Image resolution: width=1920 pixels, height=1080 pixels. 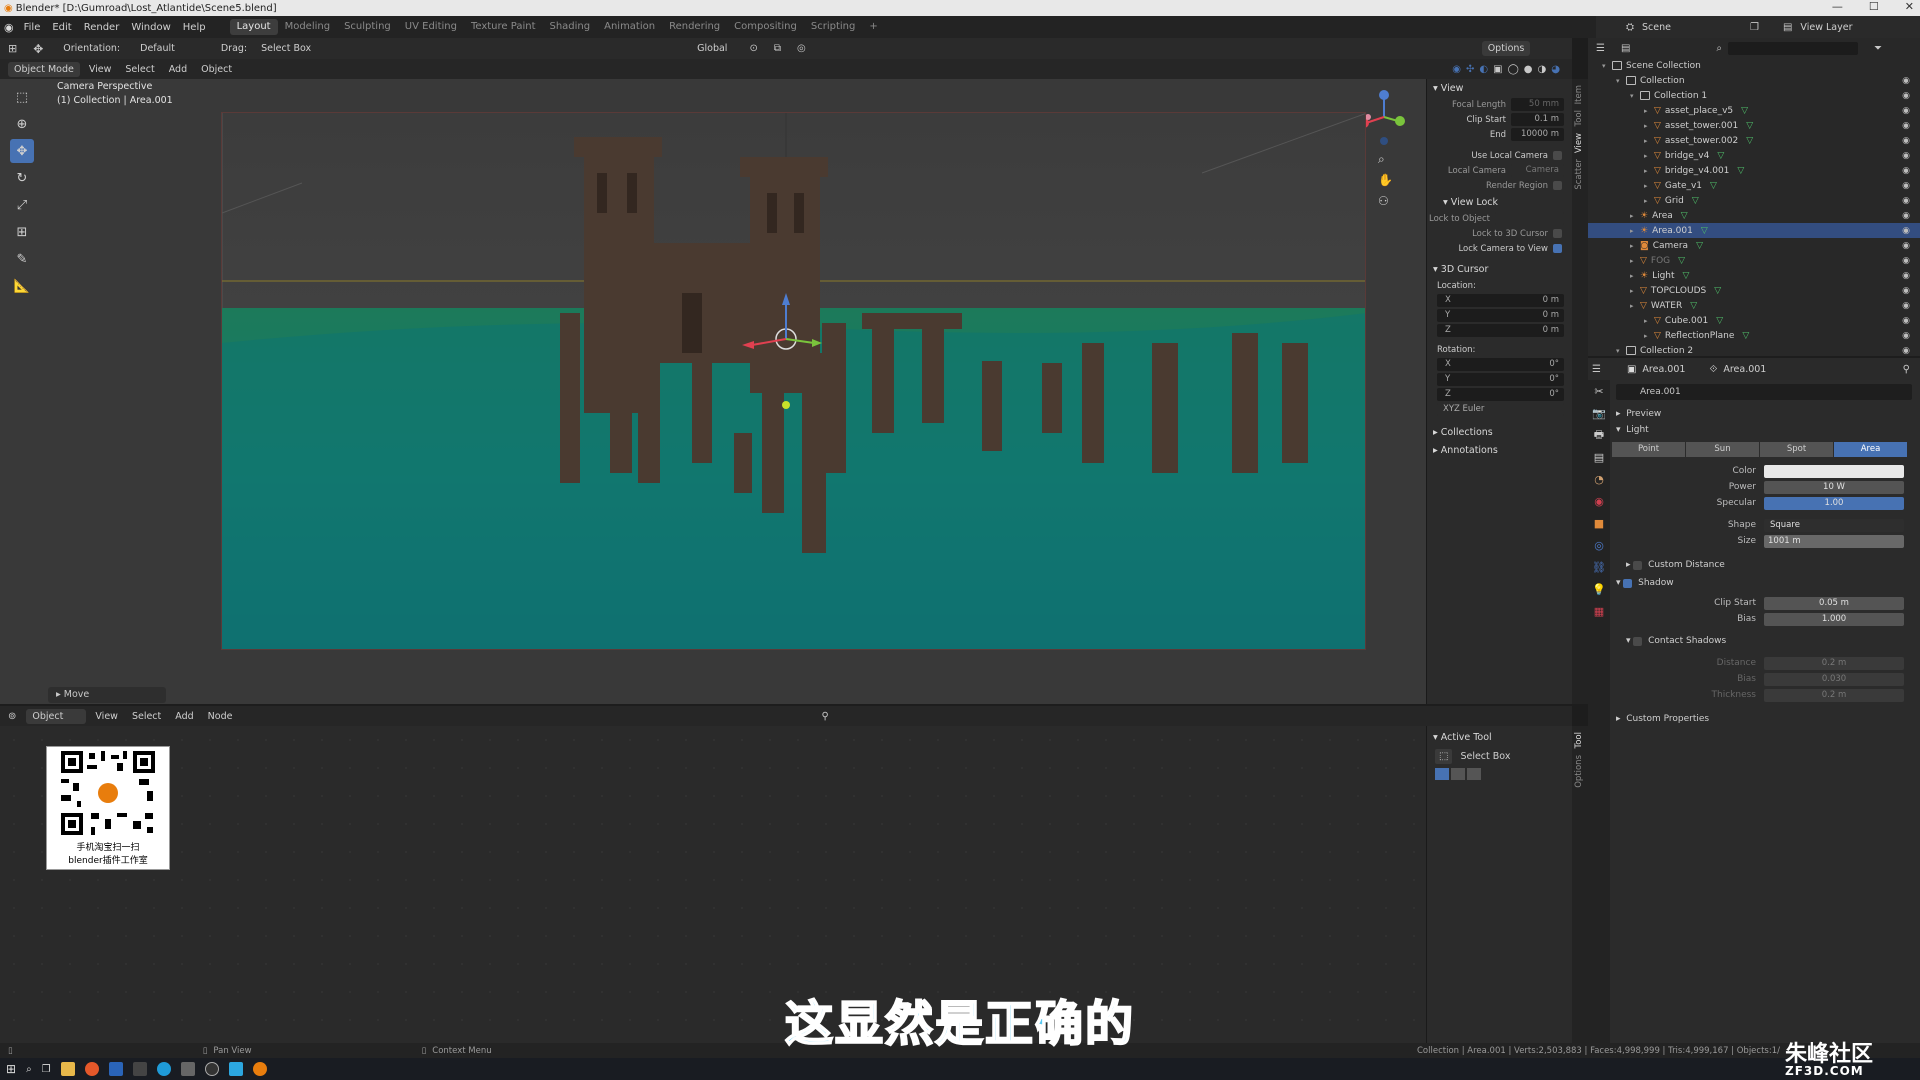 What do you see at coordinates (9, 27) in the screenshot?
I see `blender-menu-icon: ◉` at bounding box center [9, 27].